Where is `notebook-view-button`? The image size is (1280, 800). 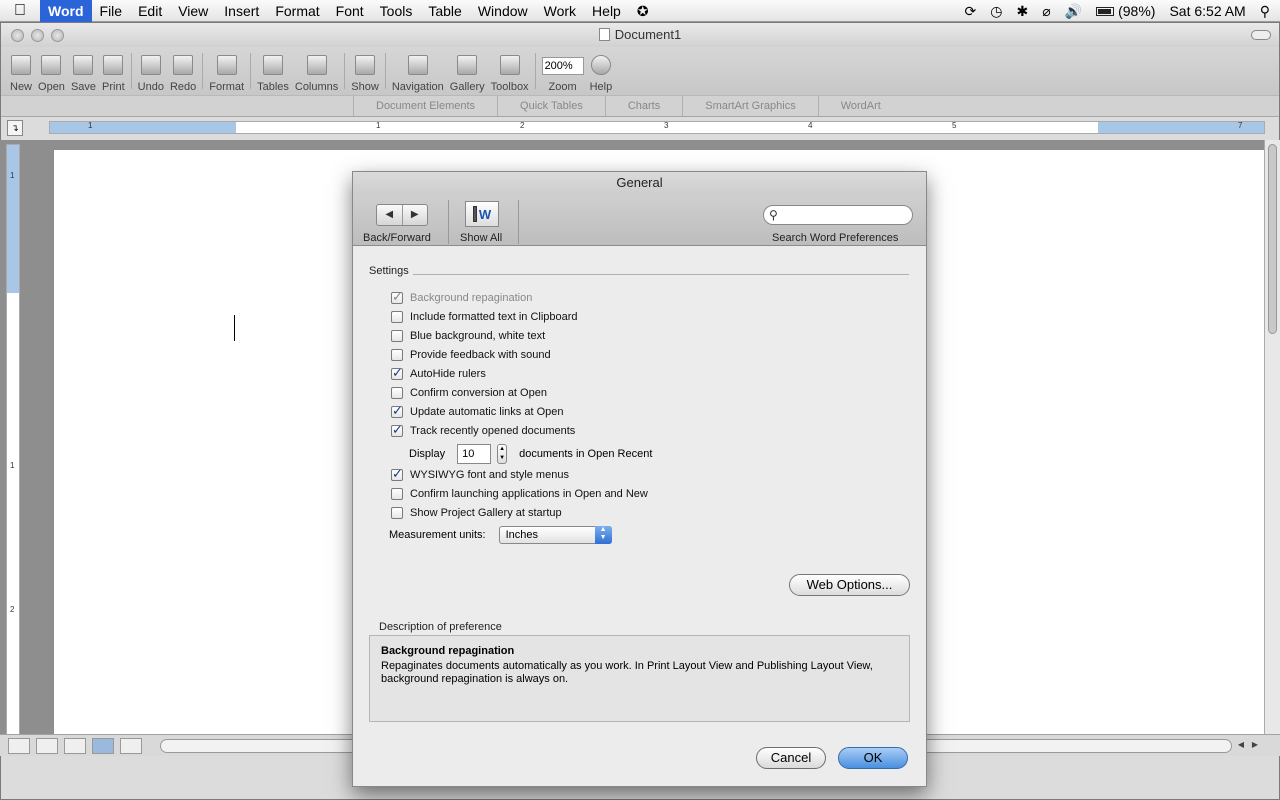 notebook-view-button is located at coordinates (131, 746).